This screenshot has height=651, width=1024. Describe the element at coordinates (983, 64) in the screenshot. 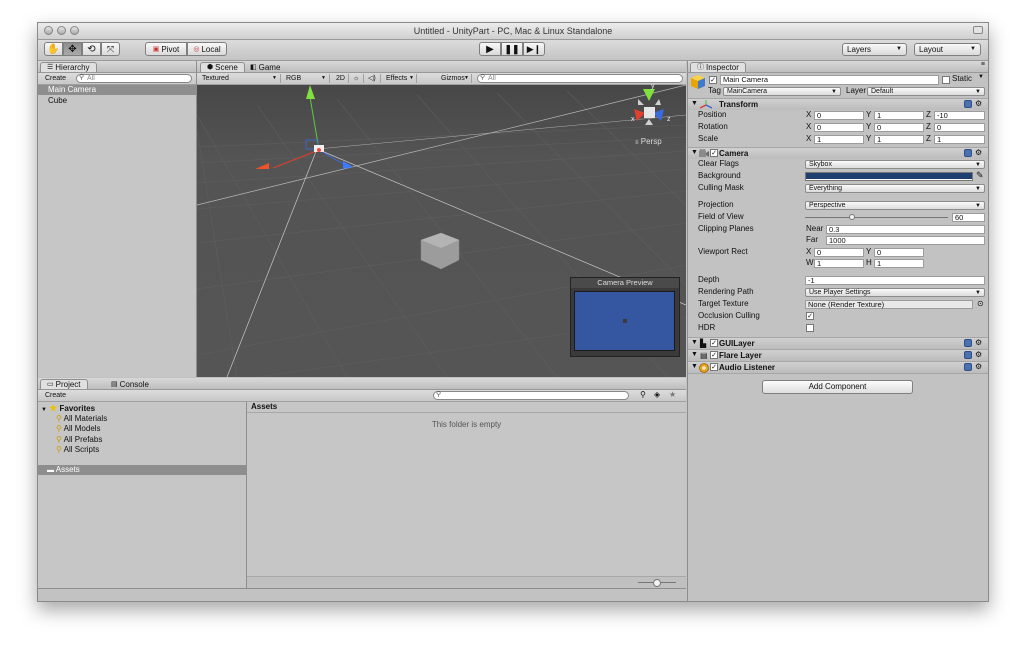

I see `panel-menu-icon: ≡` at that location.